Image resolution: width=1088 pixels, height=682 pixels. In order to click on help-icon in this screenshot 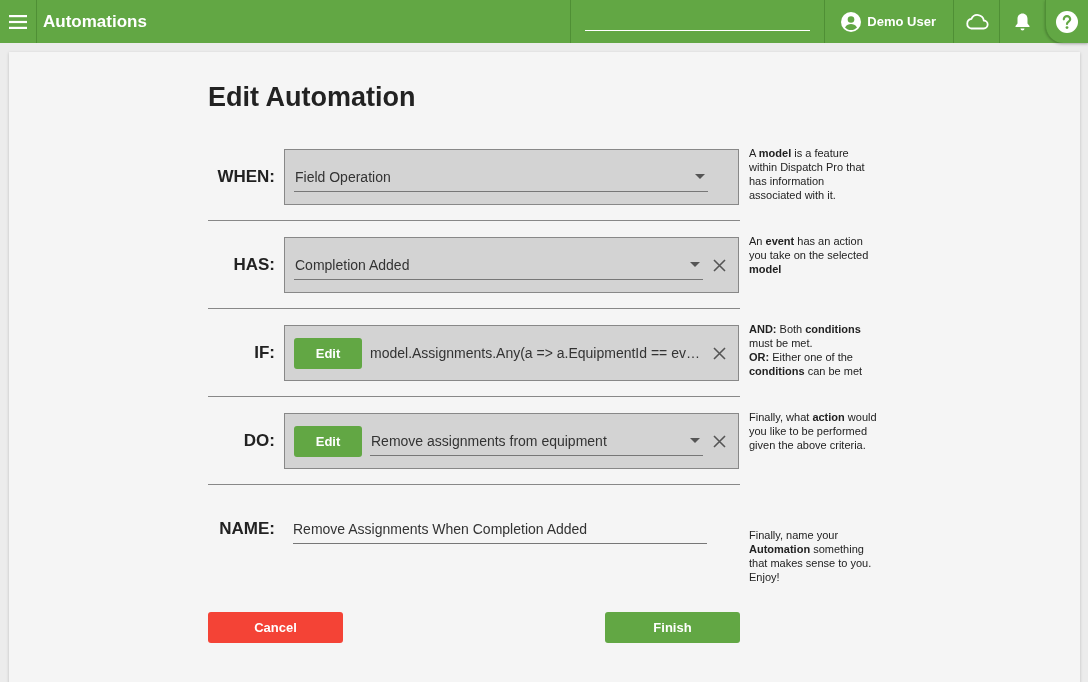, I will do `click(1067, 21)`.